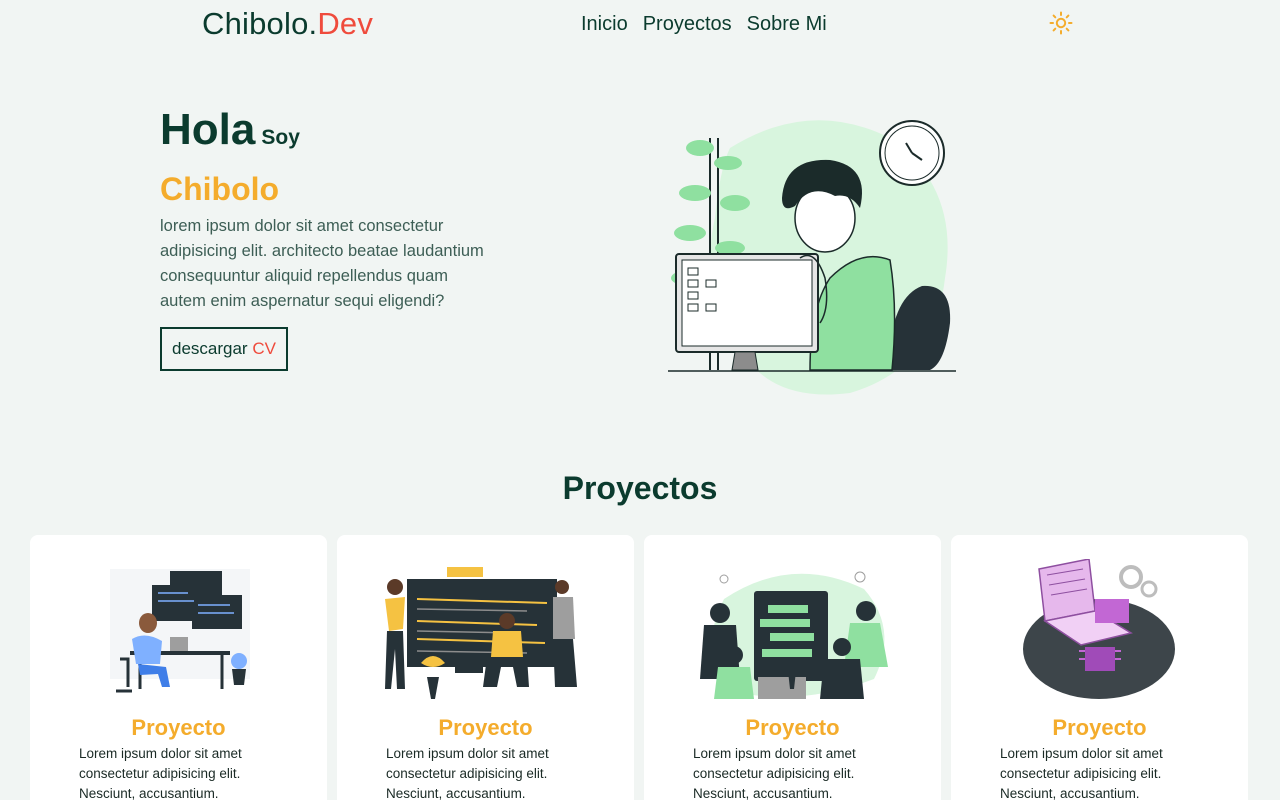 The height and width of the screenshot is (800, 1280). I want to click on sun-icon, so click(1061, 23).